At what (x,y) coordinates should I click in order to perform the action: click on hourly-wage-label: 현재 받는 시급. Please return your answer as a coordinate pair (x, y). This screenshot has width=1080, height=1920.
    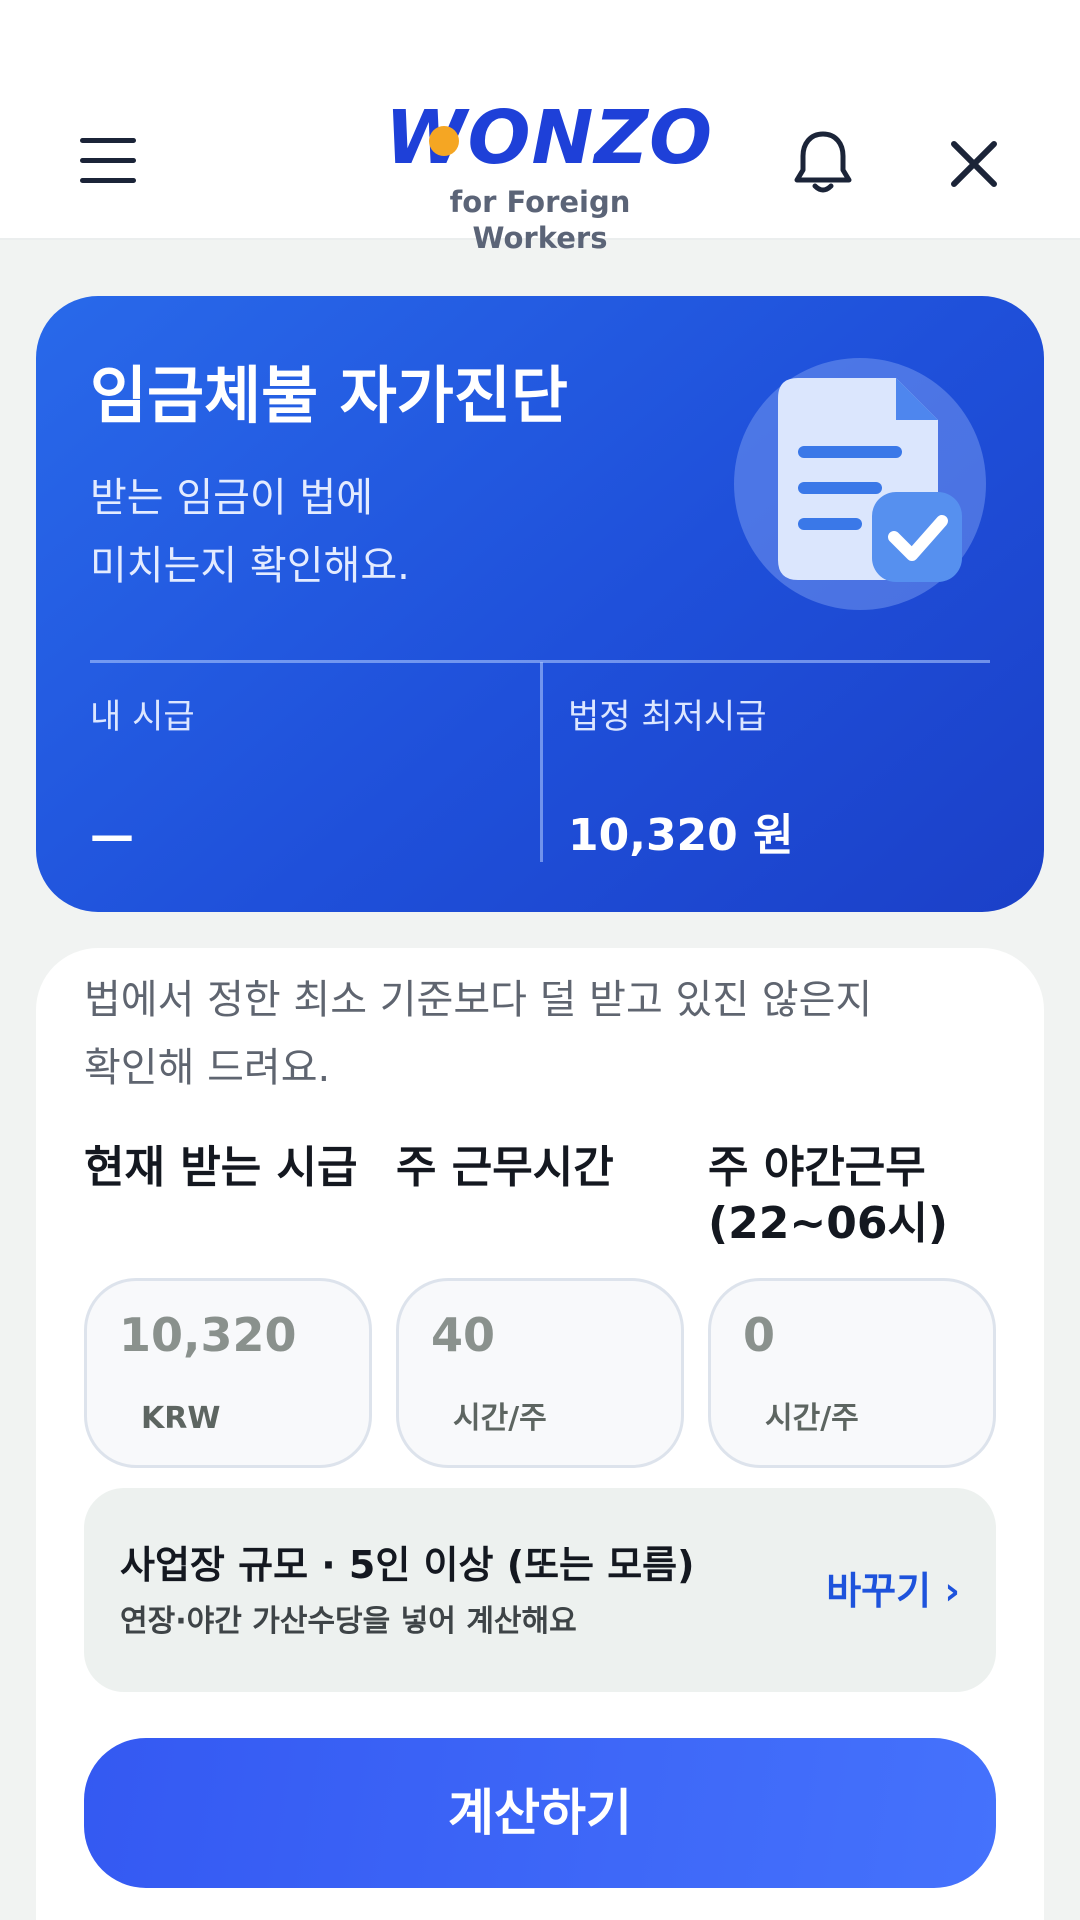
    Looking at the image, I should click on (229, 1168).